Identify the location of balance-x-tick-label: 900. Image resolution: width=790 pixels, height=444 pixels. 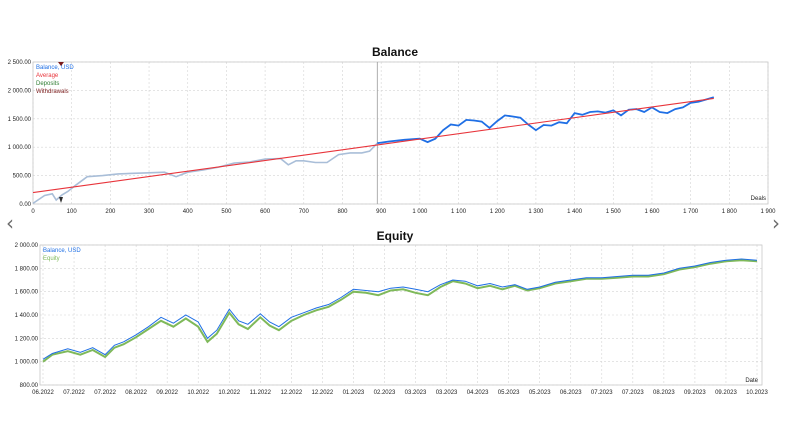
(381, 212).